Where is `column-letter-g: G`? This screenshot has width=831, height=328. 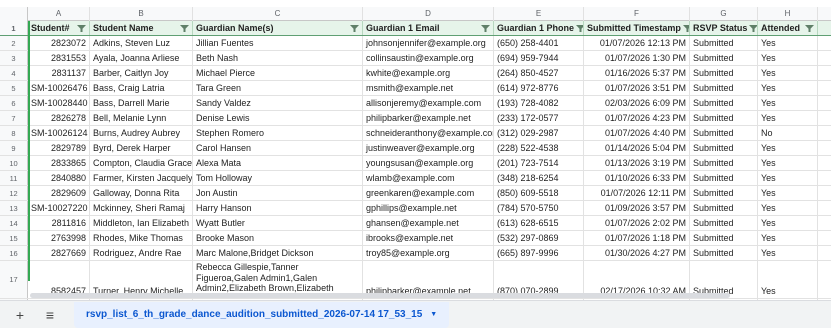 column-letter-g: G is located at coordinates (724, 14).